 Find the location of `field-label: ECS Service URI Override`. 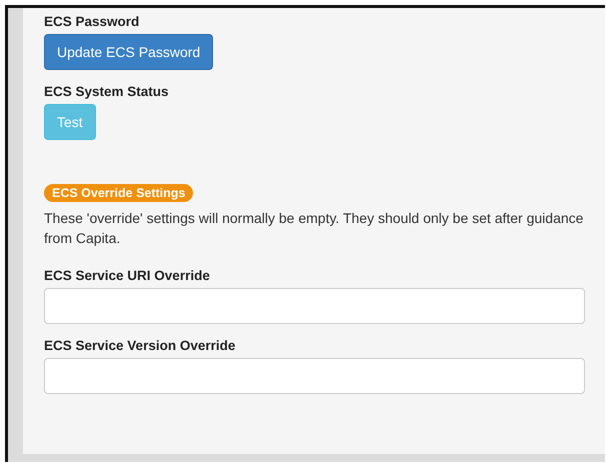

field-label: ECS Service URI Override is located at coordinates (127, 275).